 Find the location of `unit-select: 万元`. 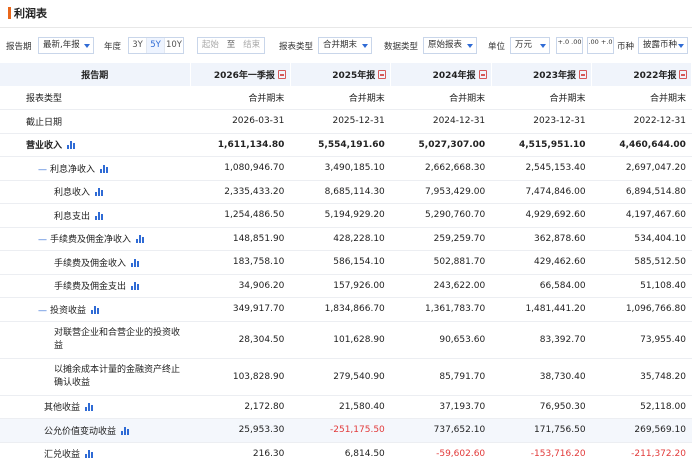

unit-select: 万元 is located at coordinates (530, 45).